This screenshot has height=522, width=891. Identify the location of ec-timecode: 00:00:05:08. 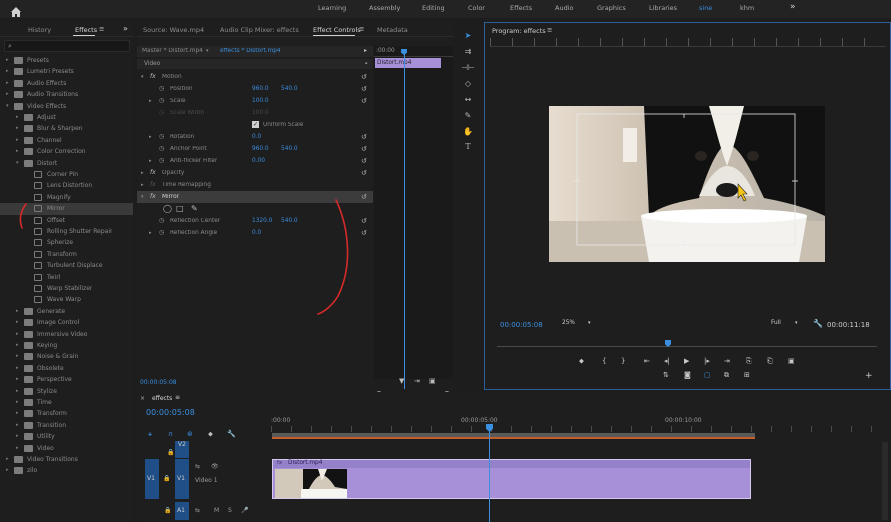
(158, 382).